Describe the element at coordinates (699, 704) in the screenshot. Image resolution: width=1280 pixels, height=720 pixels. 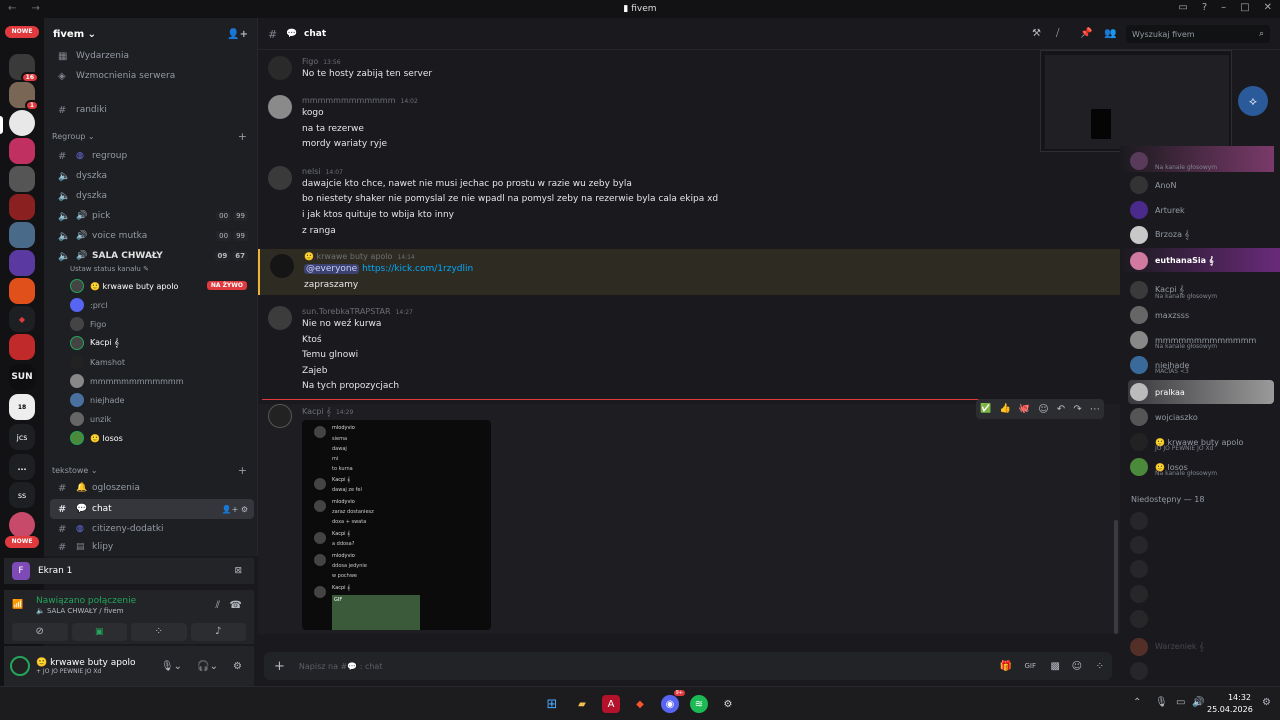
I see `spotify-icon: ≋` at that location.